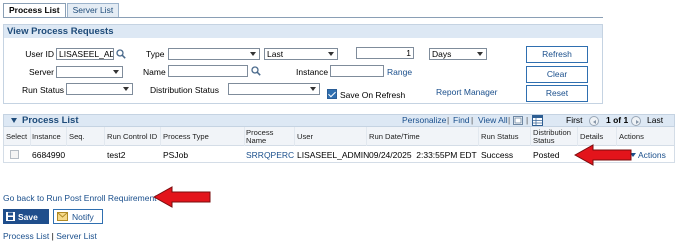 Image resolution: width=680 pixels, height=251 pixels. I want to click on type-label: Type, so click(155, 54).